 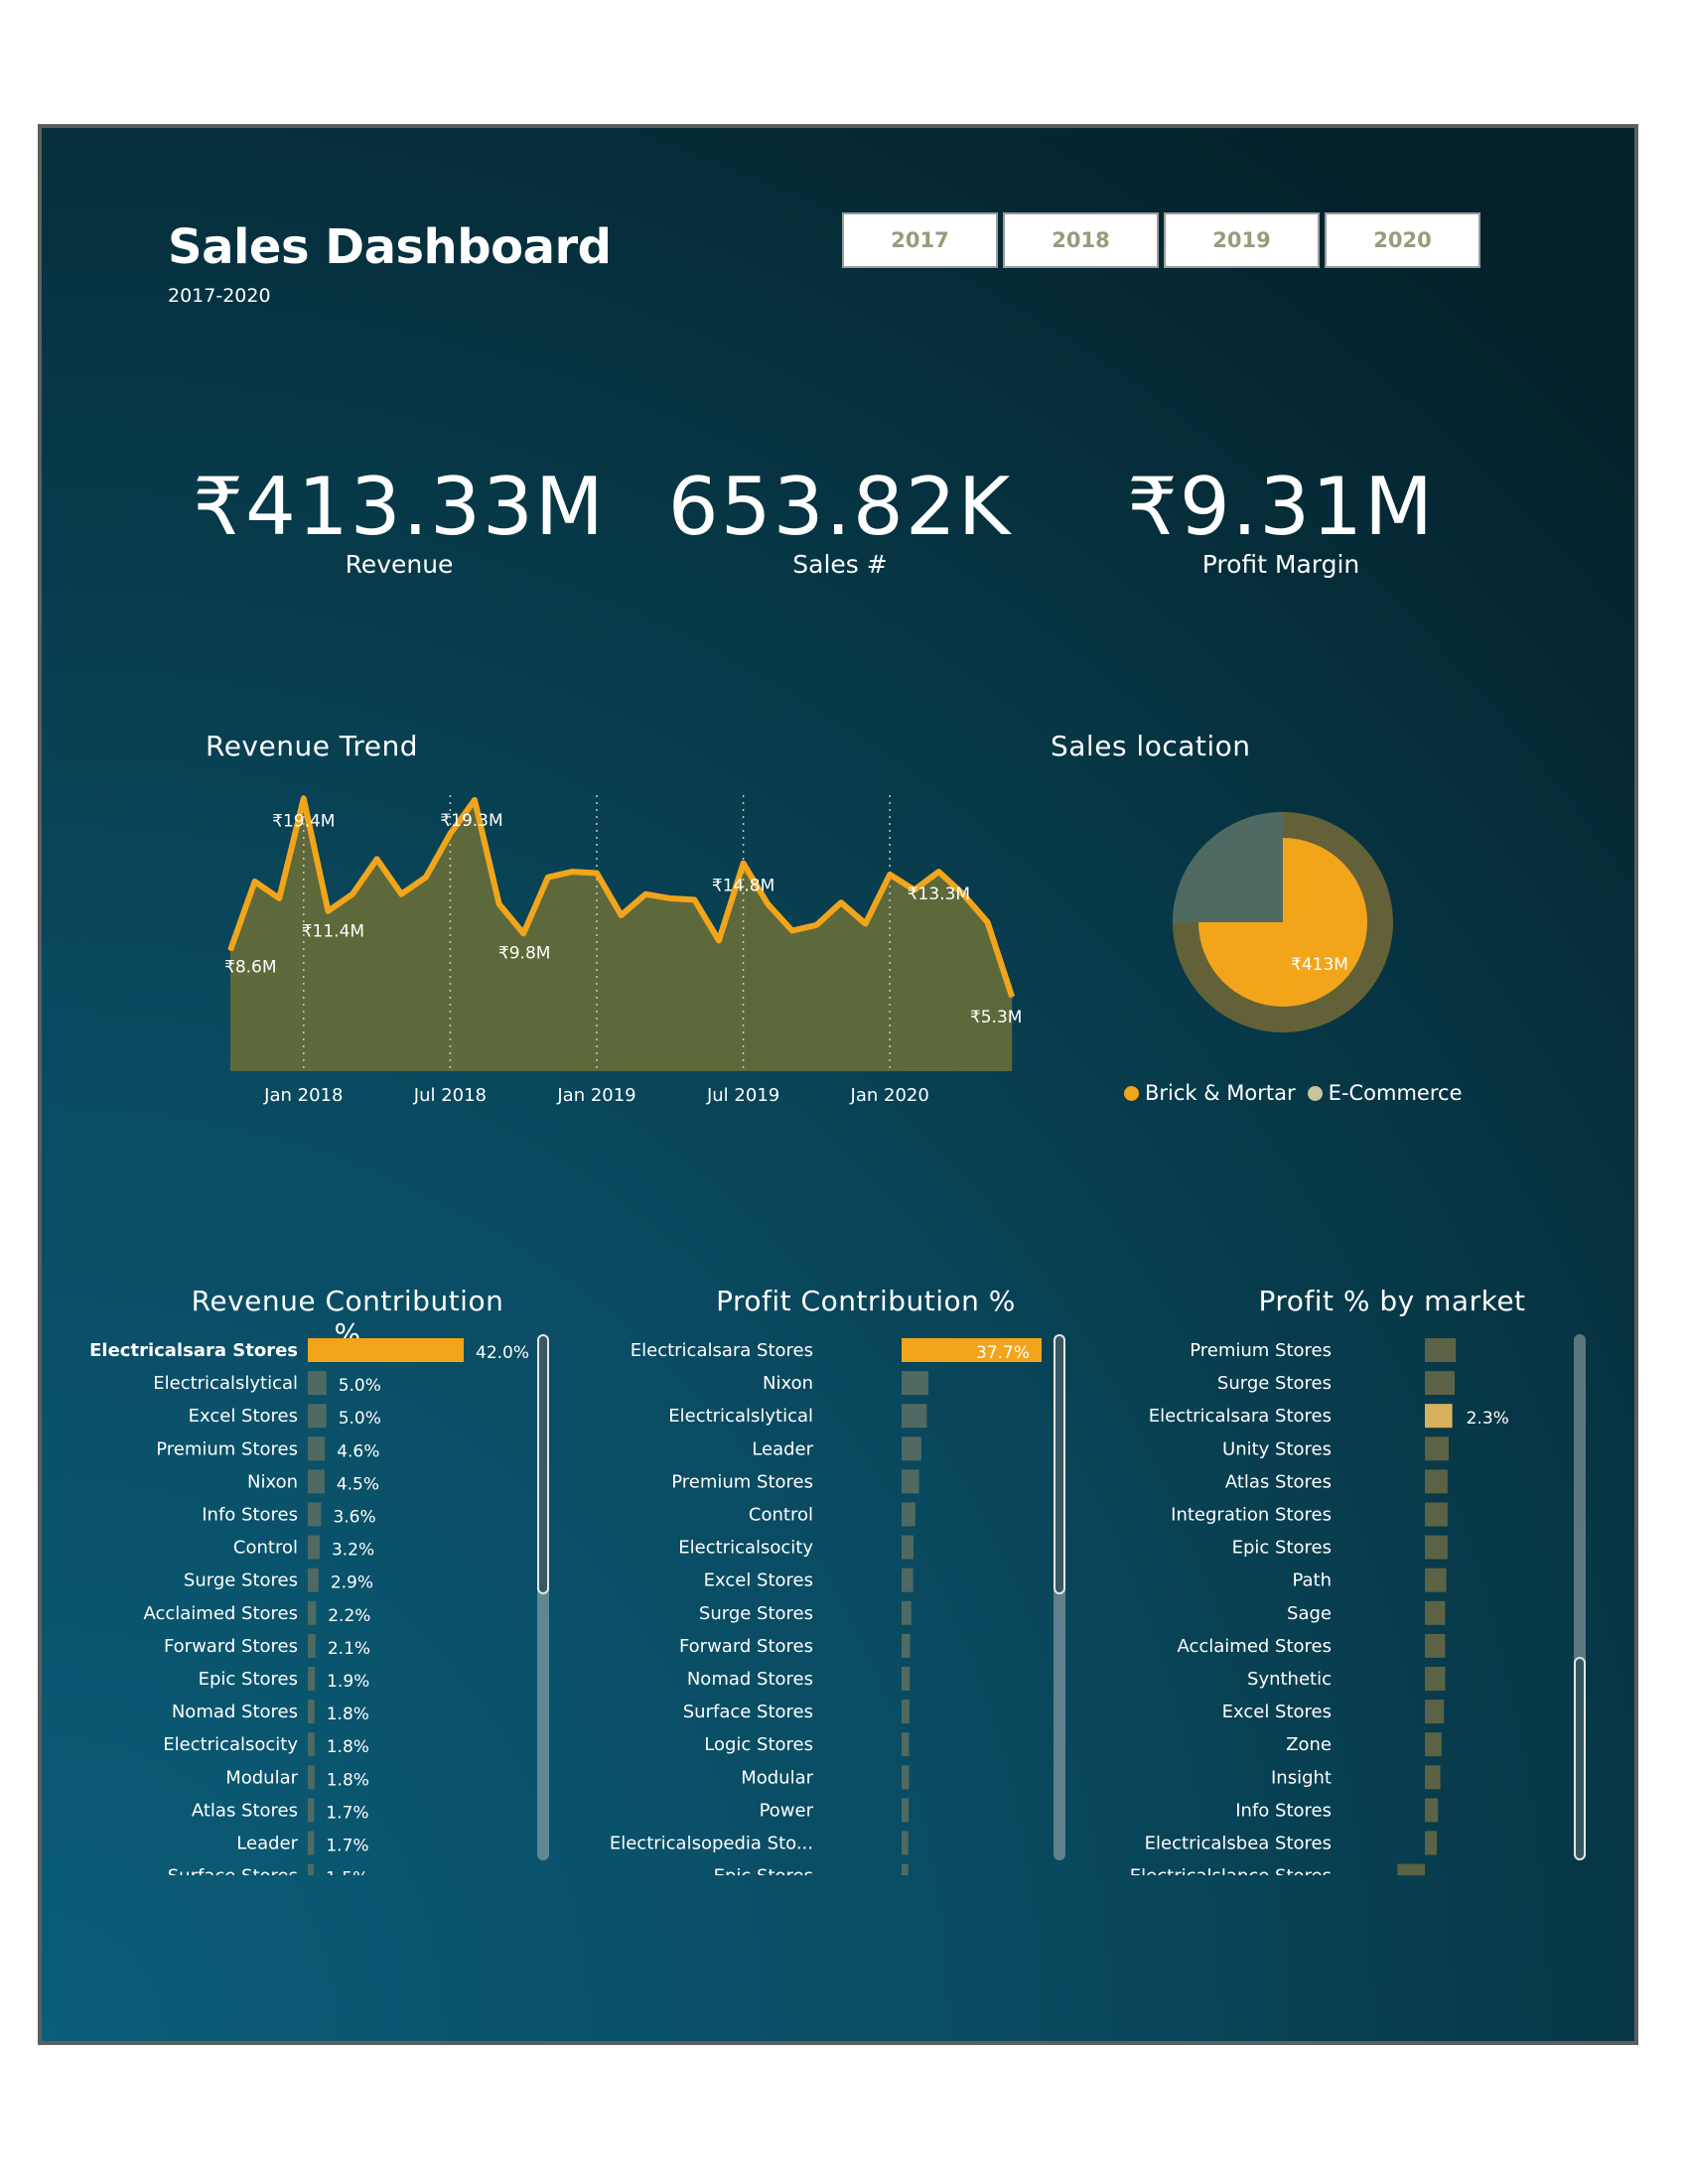 I want to click on revenue-contribution-category-label: Surface Stores, so click(x=233, y=1870).